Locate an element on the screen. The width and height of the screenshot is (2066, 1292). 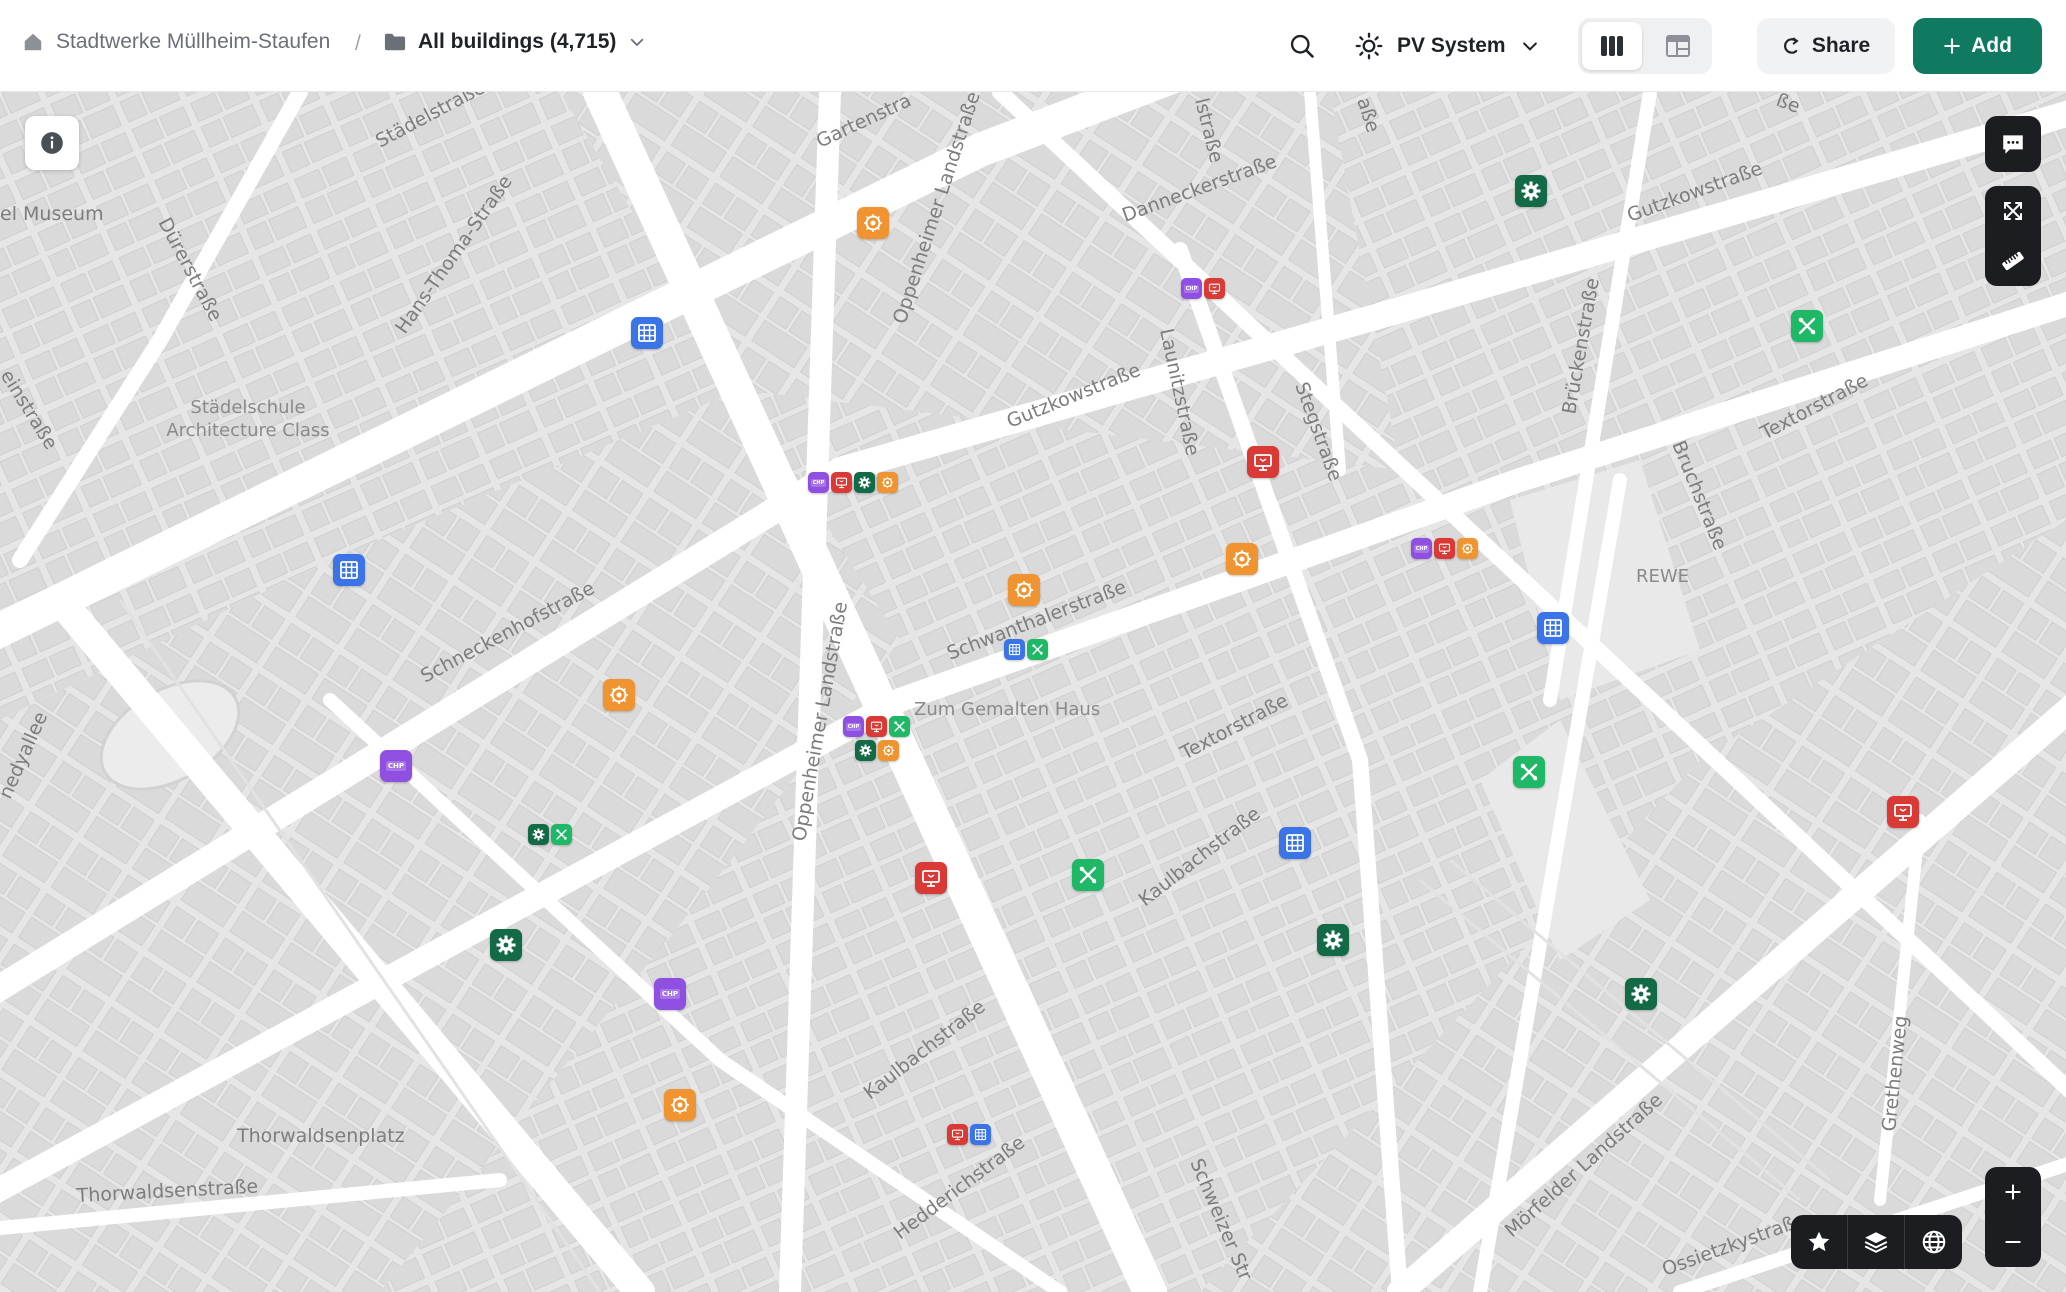
favorites-button is located at coordinates (1819, 1242).